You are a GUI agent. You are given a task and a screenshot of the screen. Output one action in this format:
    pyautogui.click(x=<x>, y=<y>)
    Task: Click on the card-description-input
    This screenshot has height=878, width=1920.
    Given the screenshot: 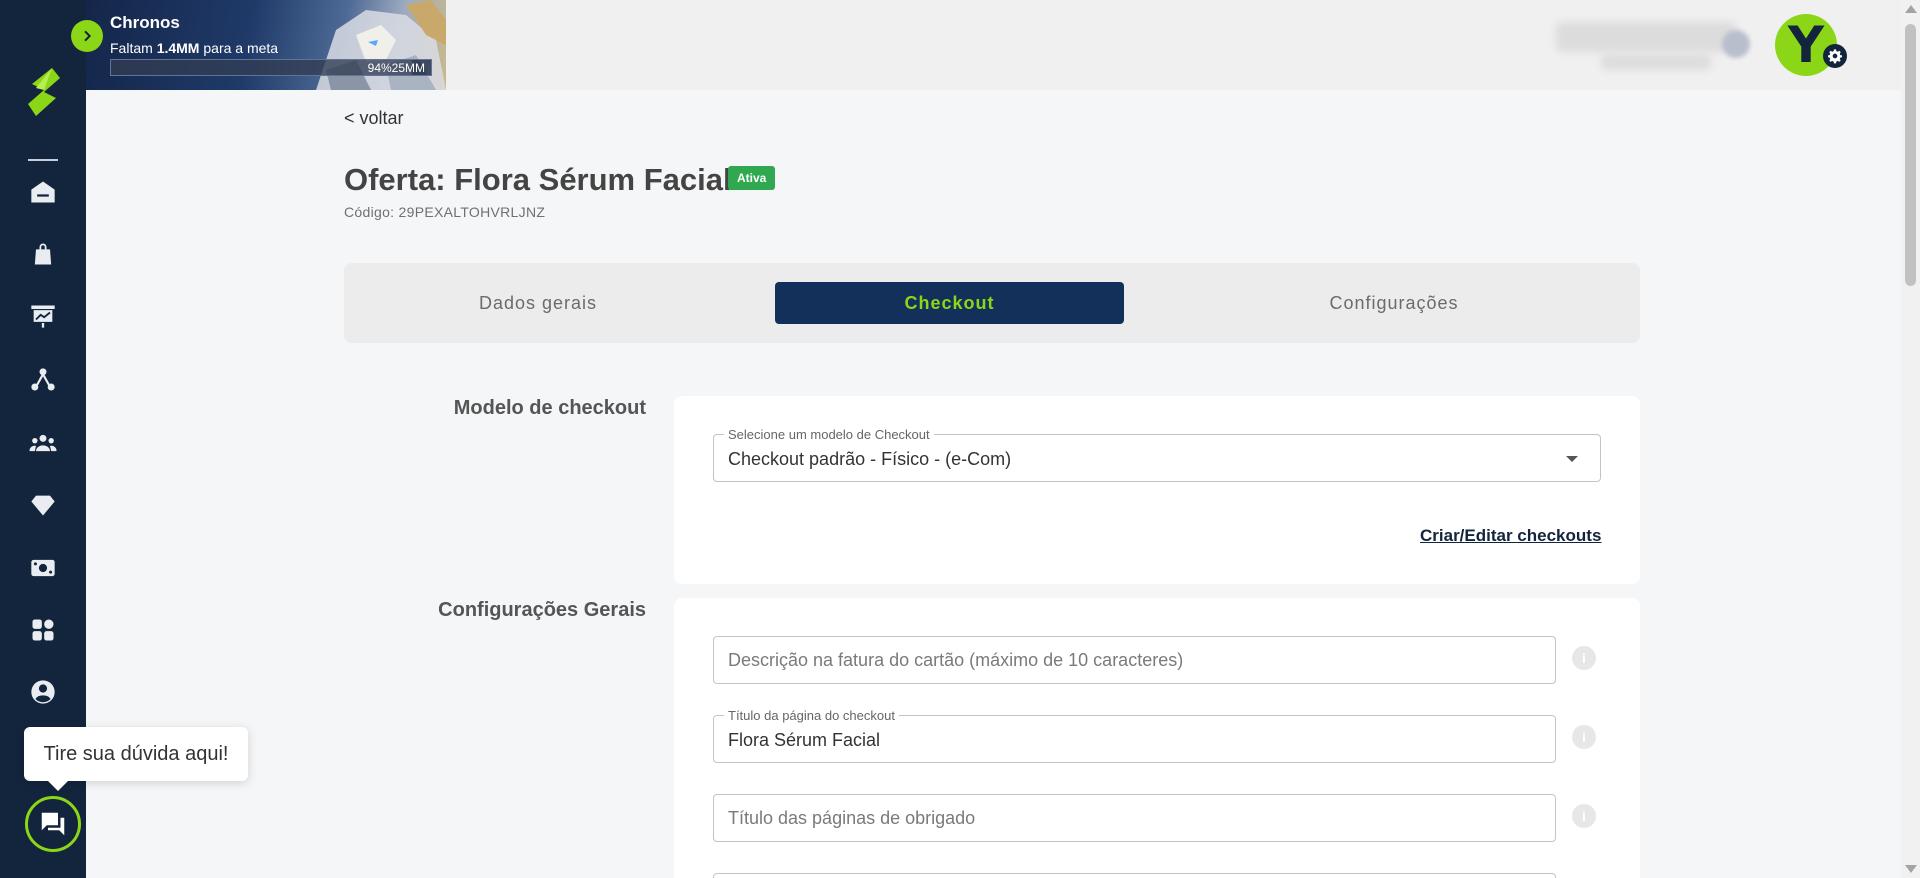 What is the action you would take?
    pyautogui.click(x=1134, y=660)
    